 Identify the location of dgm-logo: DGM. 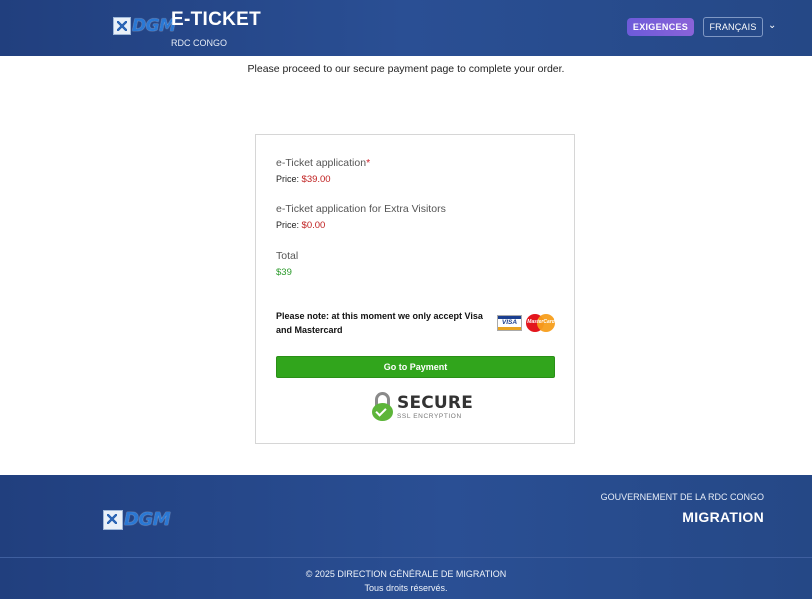
(144, 26).